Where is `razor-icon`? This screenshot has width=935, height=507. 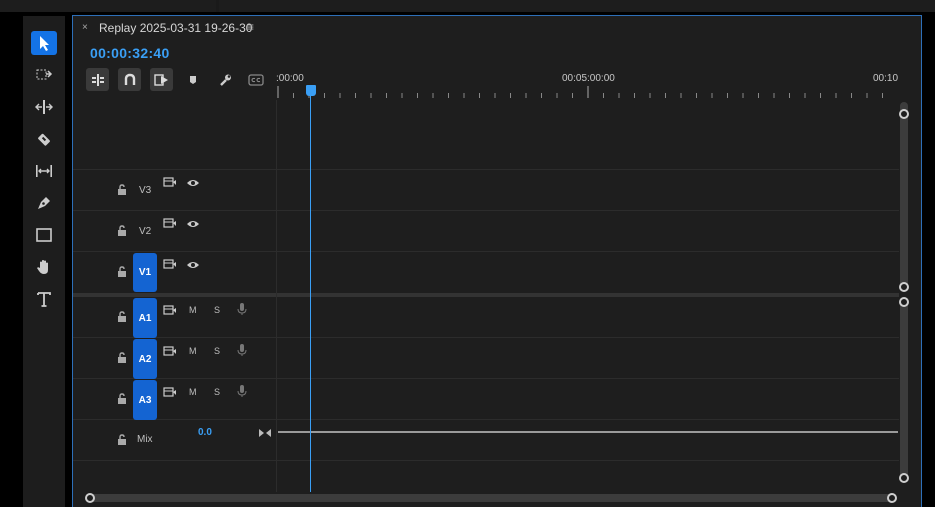 razor-icon is located at coordinates (44, 139).